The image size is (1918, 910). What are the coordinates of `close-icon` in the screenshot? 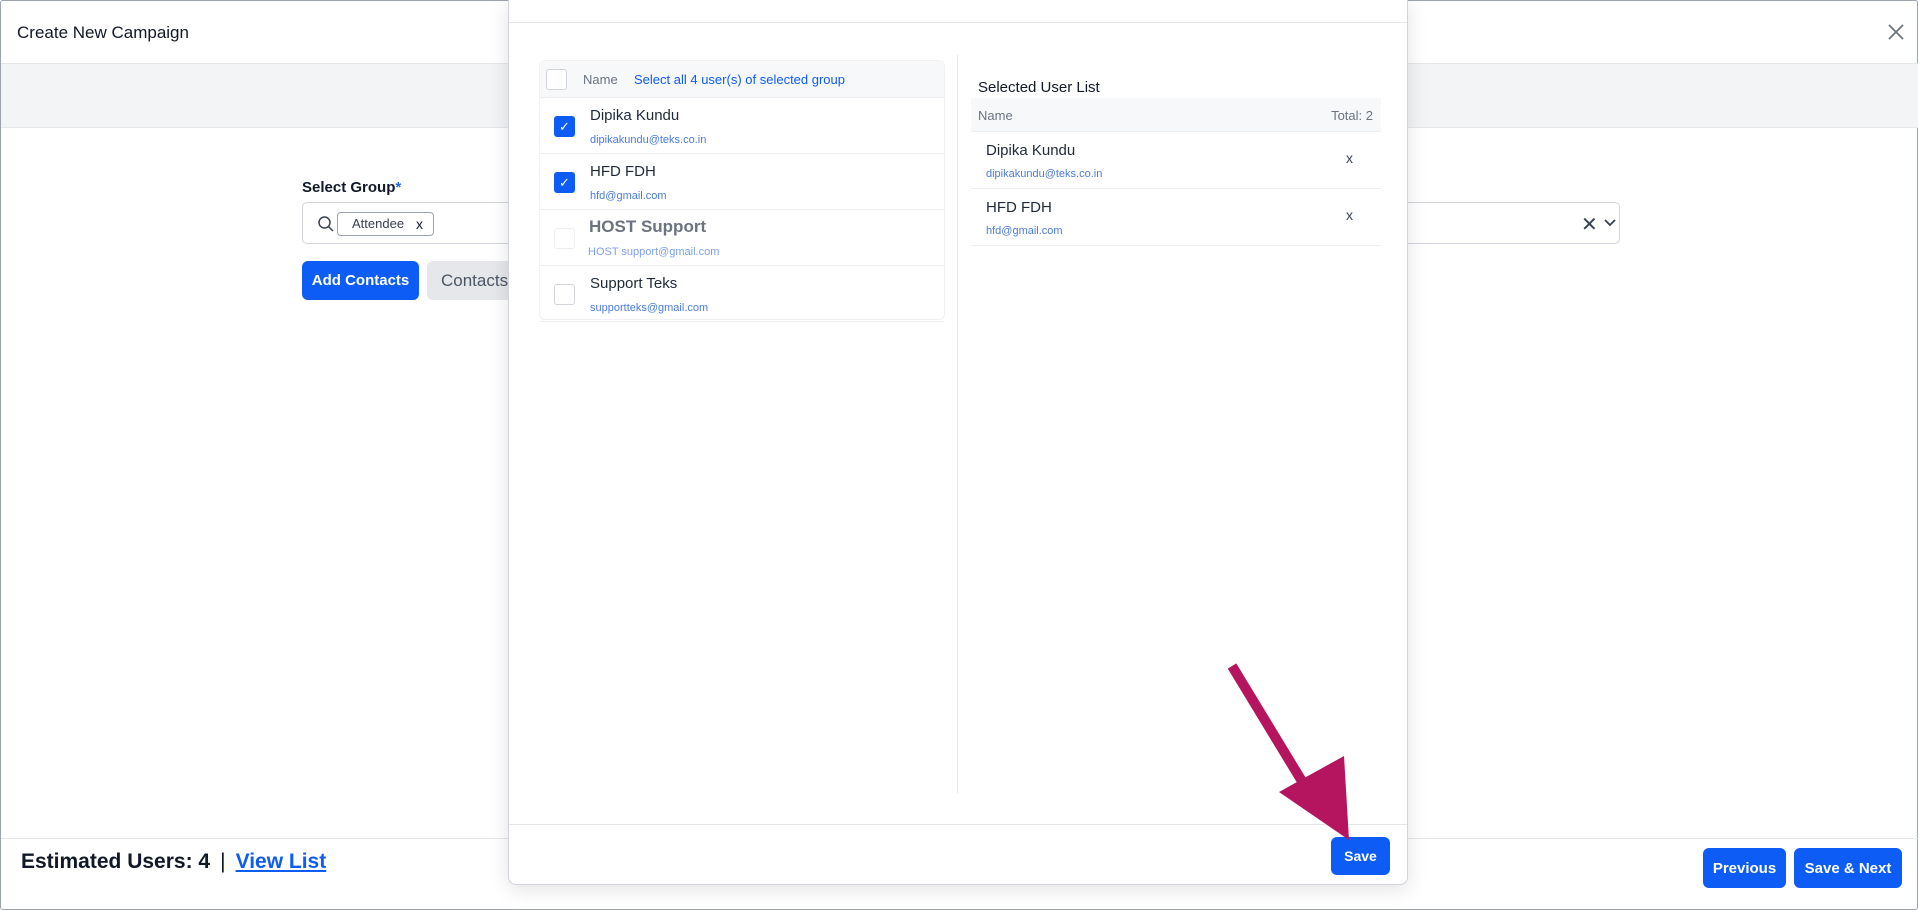 It's located at (1896, 32).